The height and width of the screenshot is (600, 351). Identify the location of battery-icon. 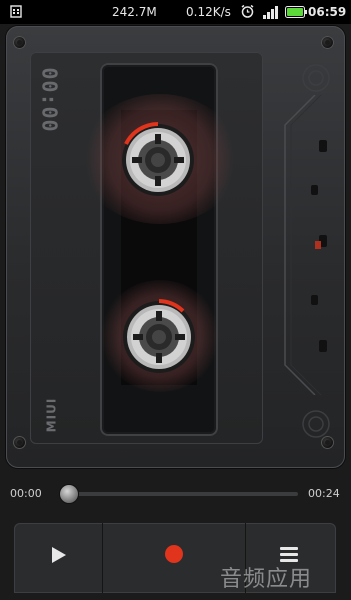
(296, 13).